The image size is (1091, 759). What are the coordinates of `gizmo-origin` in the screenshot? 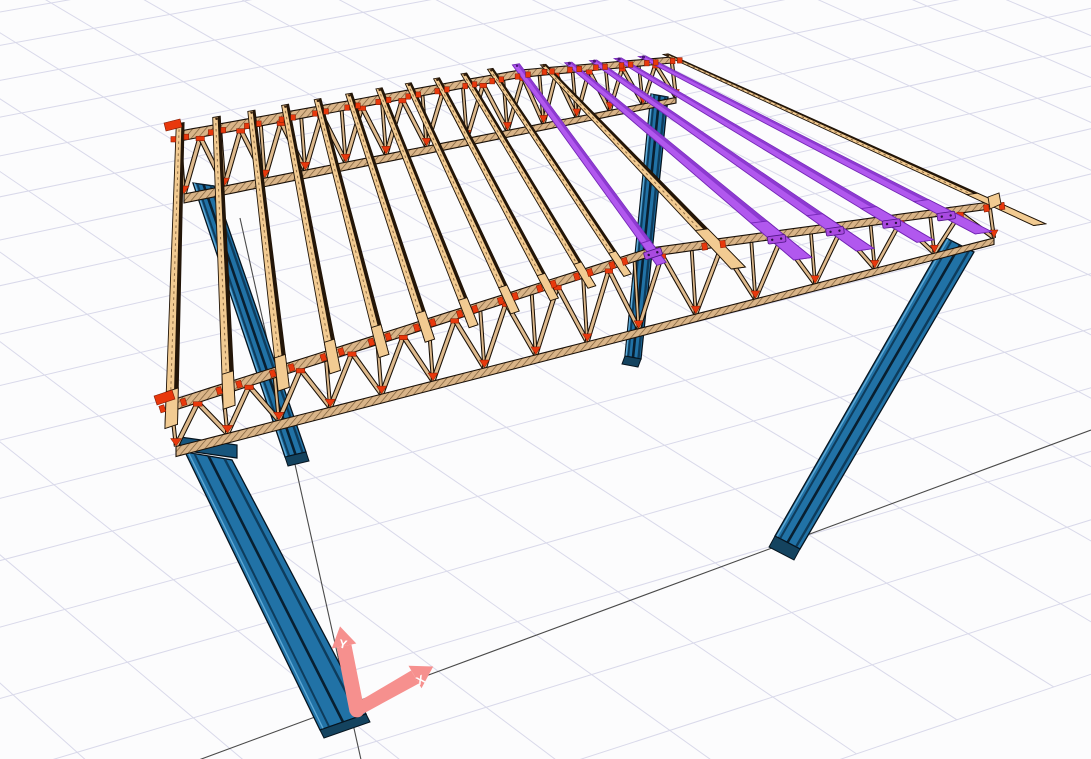 It's located at (357, 710).